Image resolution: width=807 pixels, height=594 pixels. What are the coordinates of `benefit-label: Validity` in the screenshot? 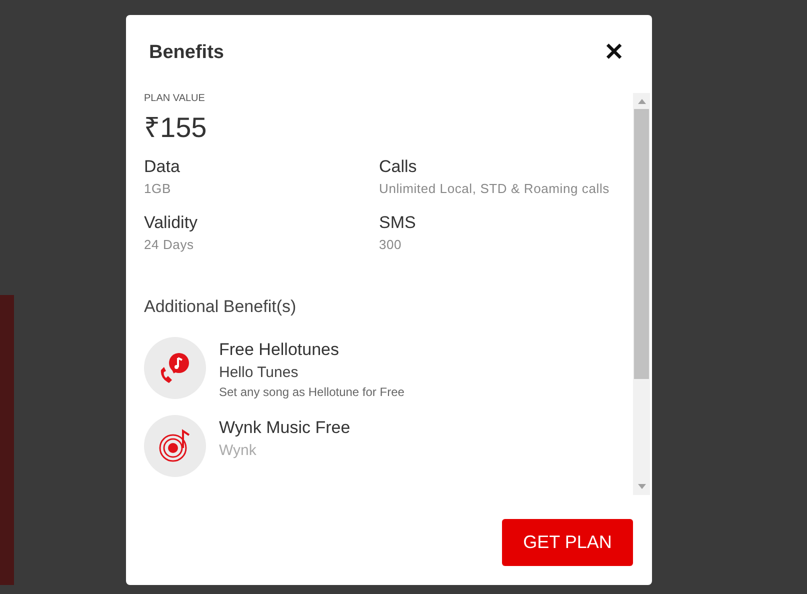 It's located at (171, 223).